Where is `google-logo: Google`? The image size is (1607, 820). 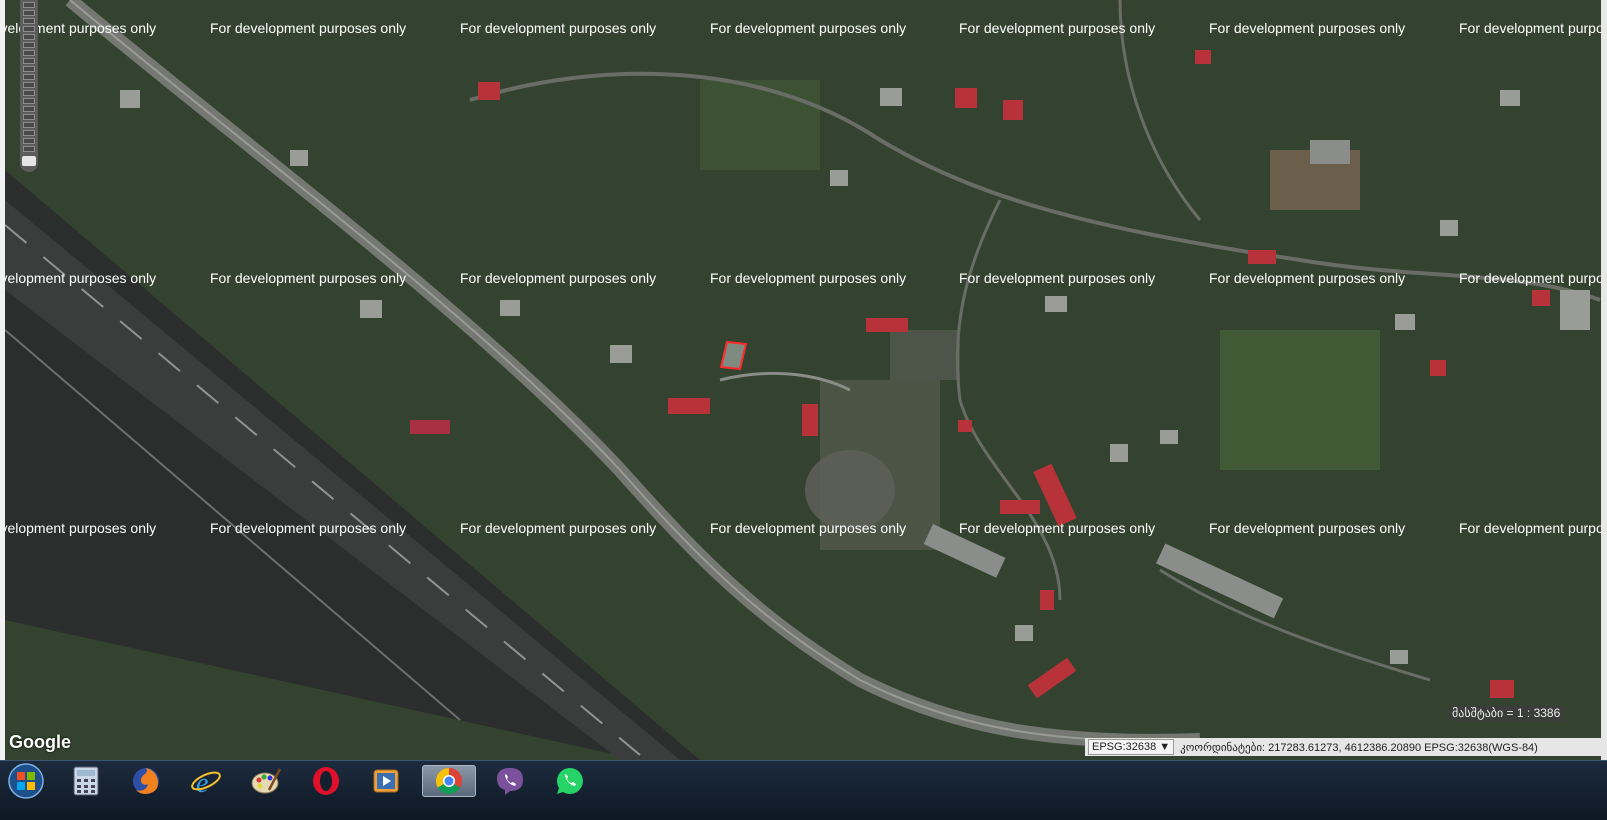 google-logo: Google is located at coordinates (40, 742).